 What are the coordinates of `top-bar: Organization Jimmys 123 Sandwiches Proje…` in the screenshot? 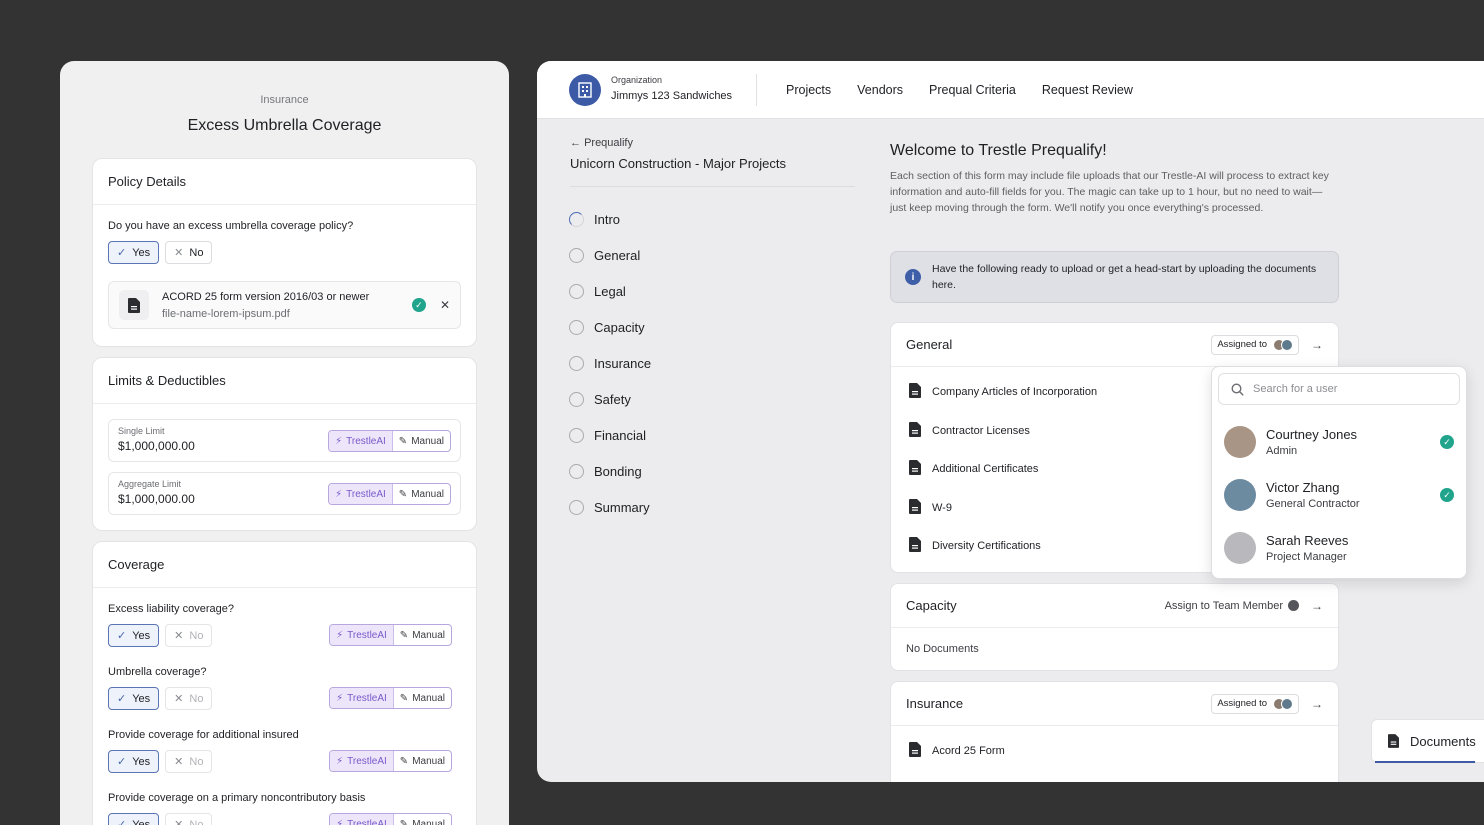 It's located at (1010, 90).